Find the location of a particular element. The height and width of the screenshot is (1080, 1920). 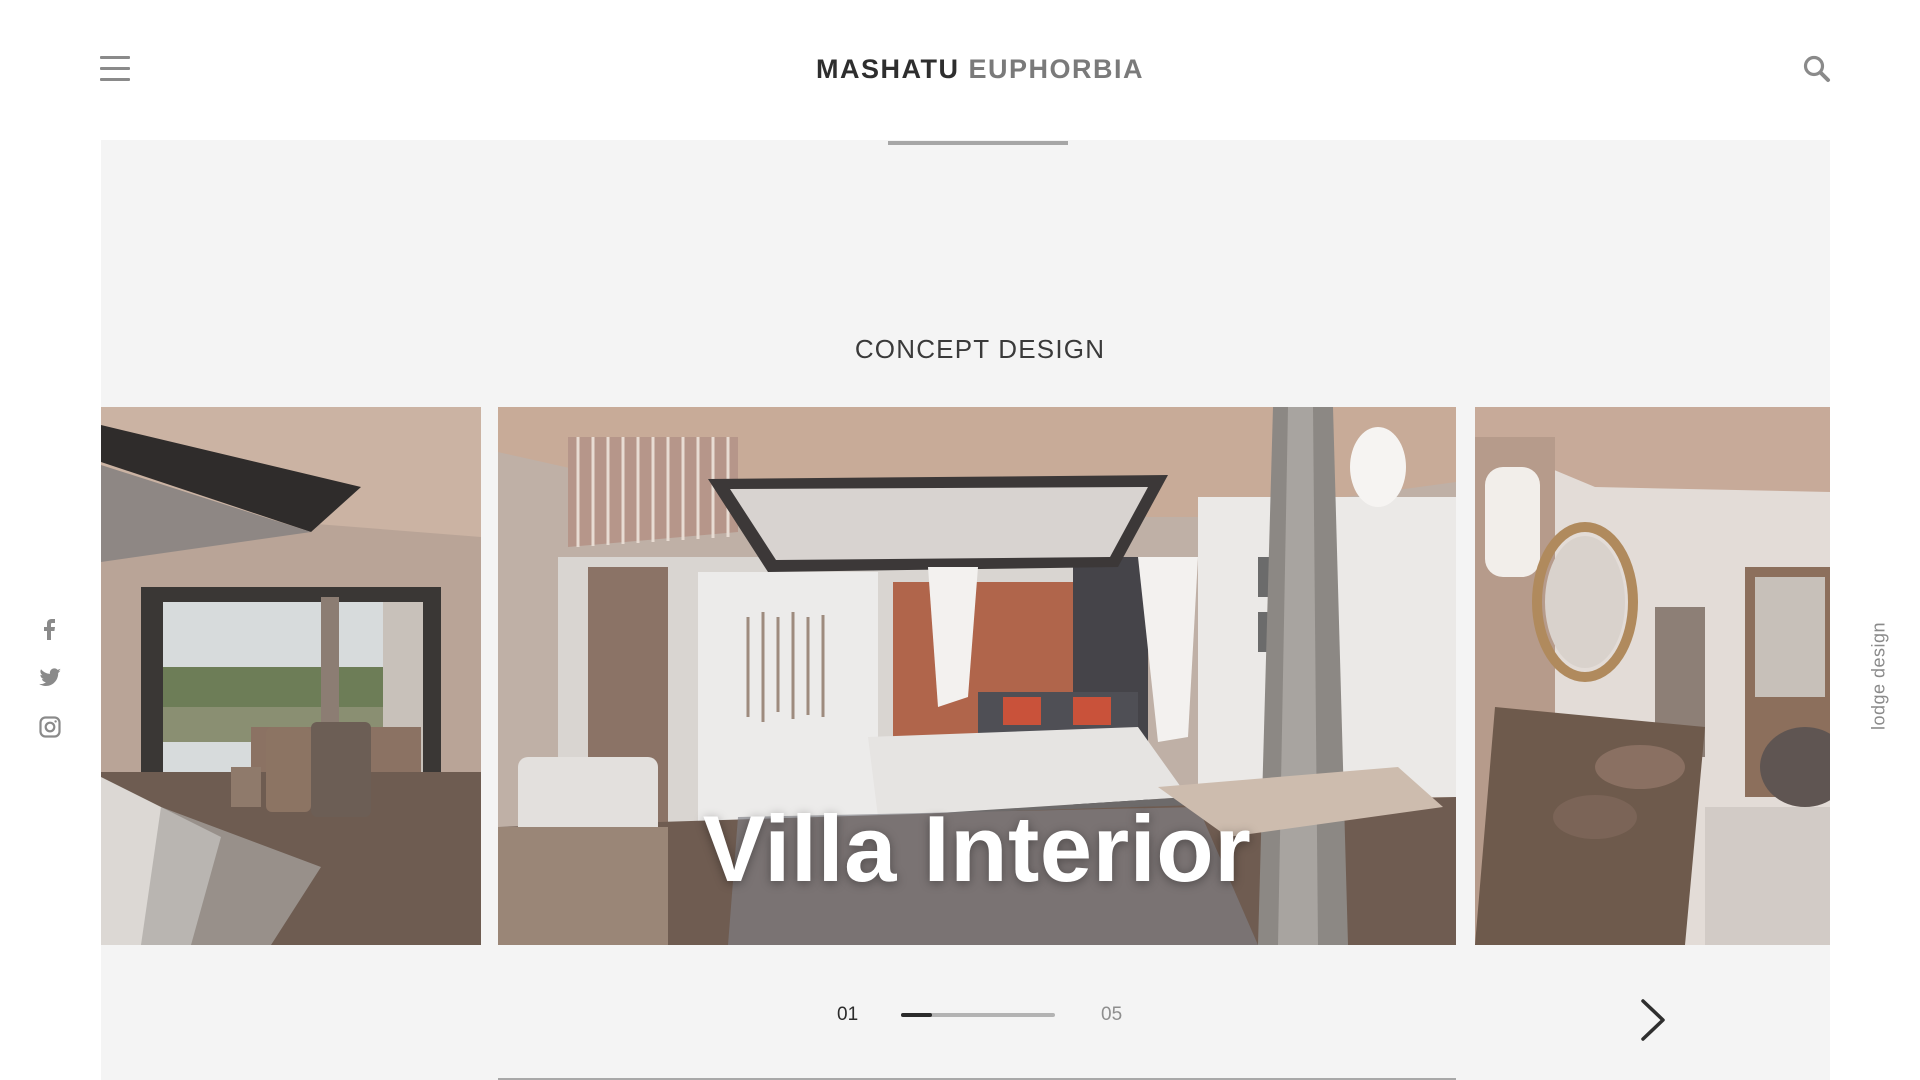

section-title: CONCEPT DESIGN is located at coordinates (980, 349).